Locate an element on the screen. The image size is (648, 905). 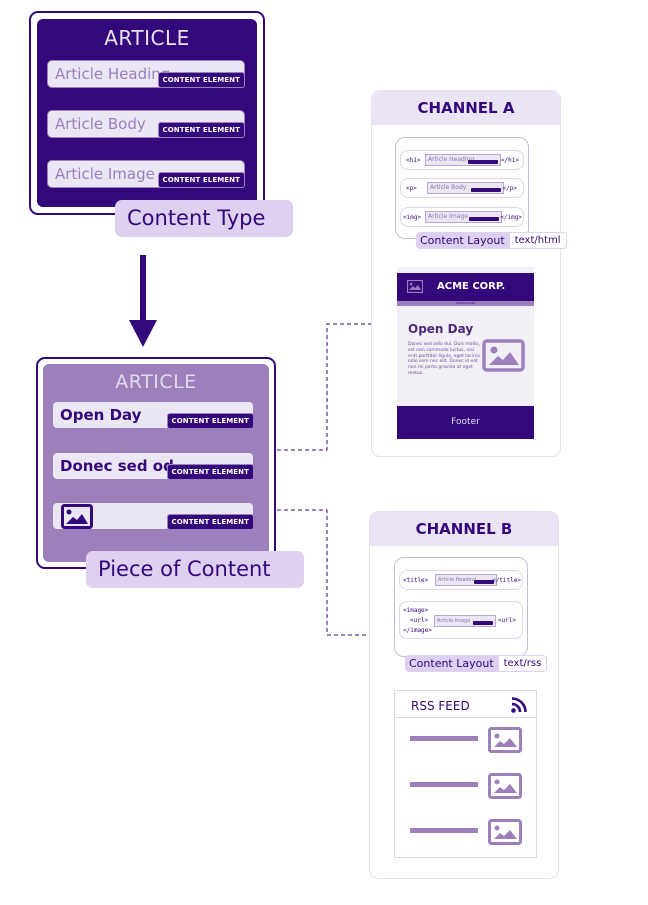
field-label: Article Body is located at coordinates (100, 124).